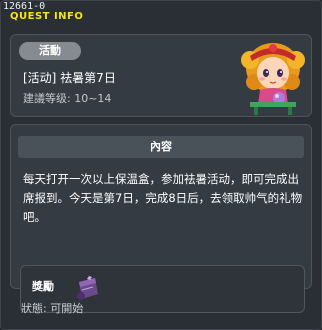  Describe the element at coordinates (67, 308) in the screenshot. I see `status-value: 可開始` at that location.